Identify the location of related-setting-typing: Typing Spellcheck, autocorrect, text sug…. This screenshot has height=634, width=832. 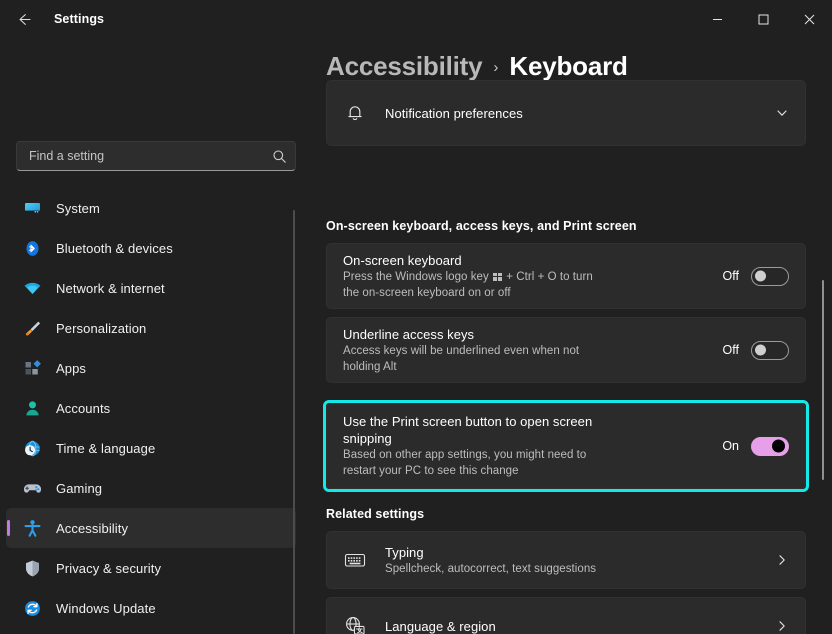
(566, 560).